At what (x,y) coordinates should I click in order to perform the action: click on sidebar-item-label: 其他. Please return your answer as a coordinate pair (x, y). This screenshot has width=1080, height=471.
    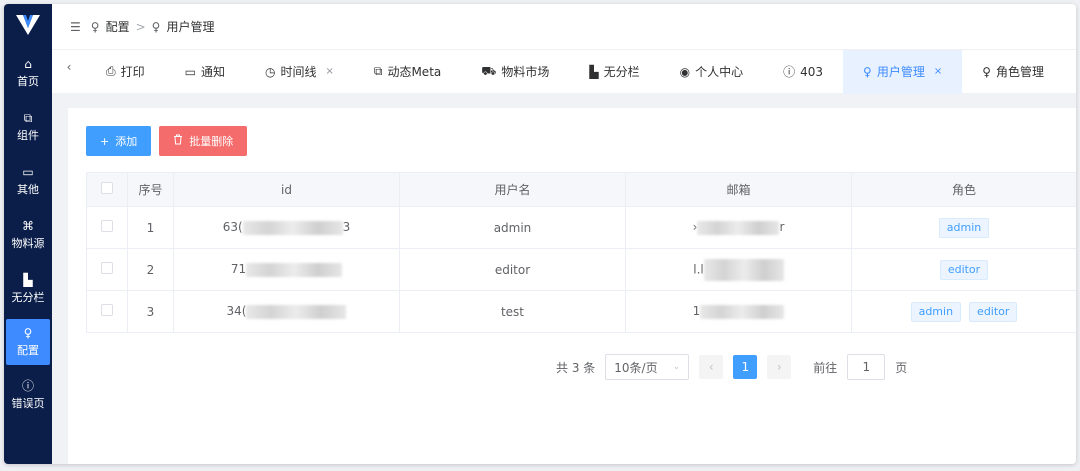
    Looking at the image, I should click on (28, 189).